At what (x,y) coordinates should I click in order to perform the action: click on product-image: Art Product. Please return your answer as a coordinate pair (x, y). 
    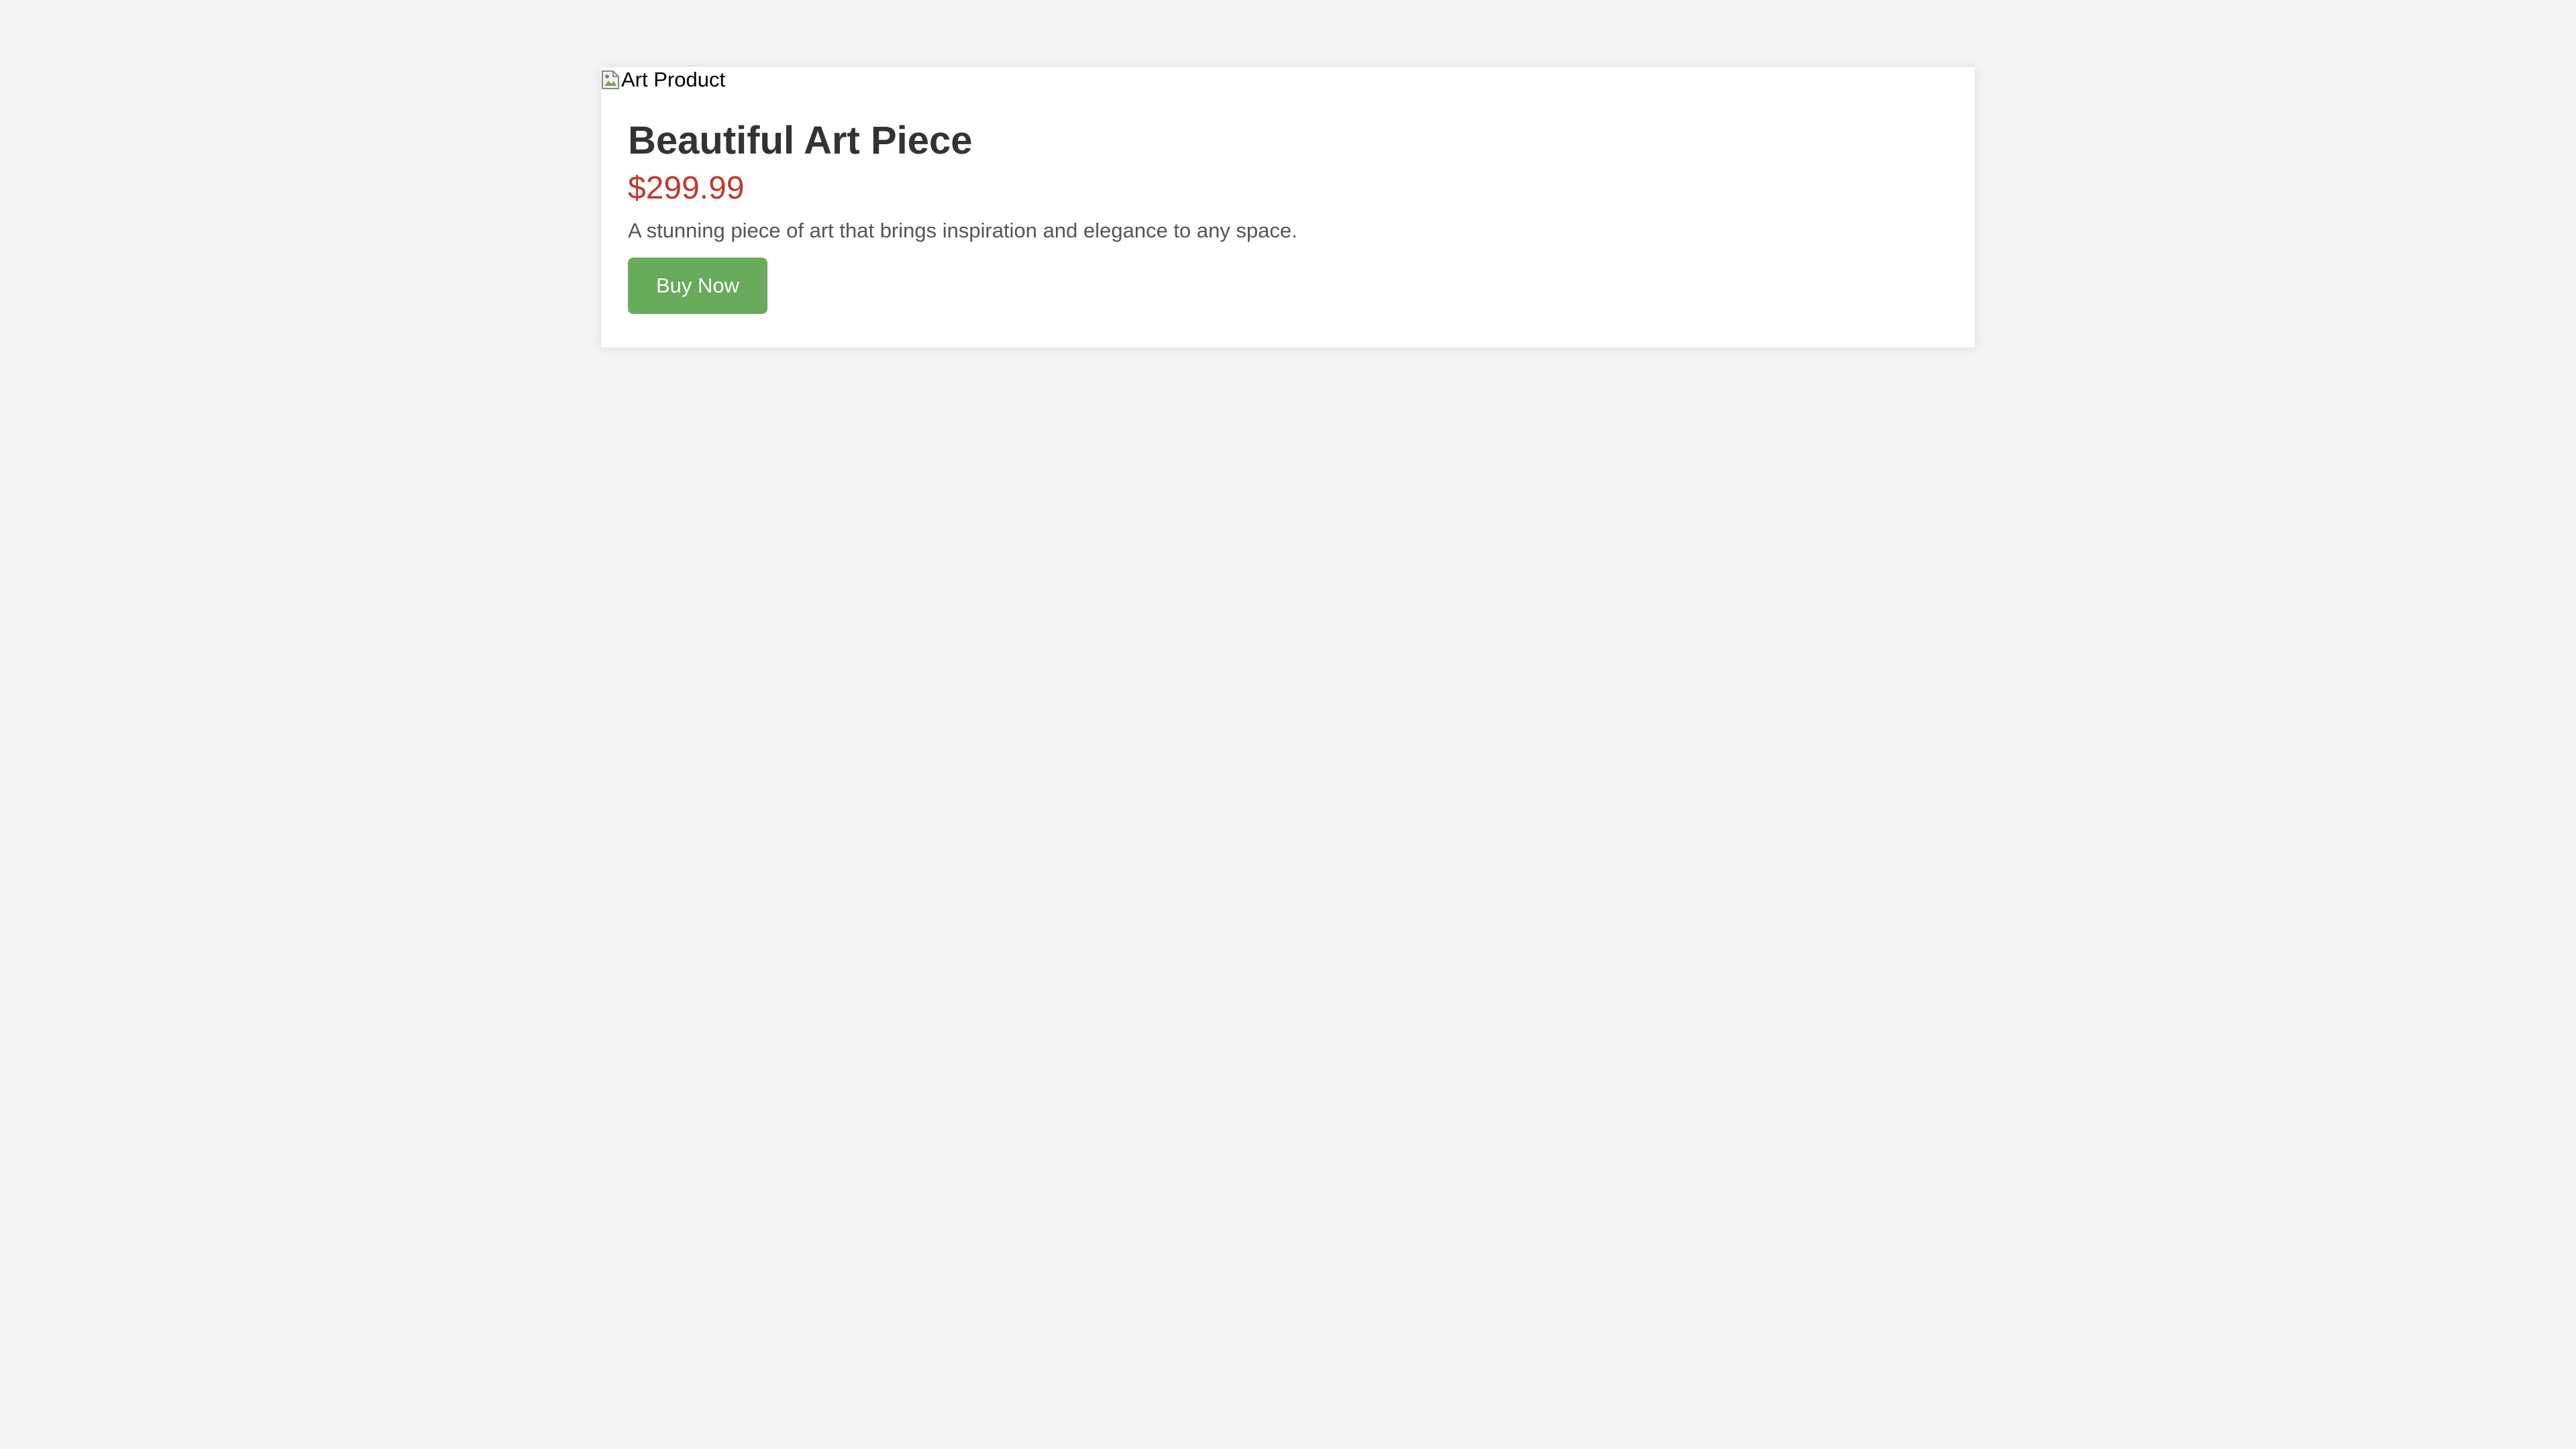
    Looking at the image, I should click on (663, 80).